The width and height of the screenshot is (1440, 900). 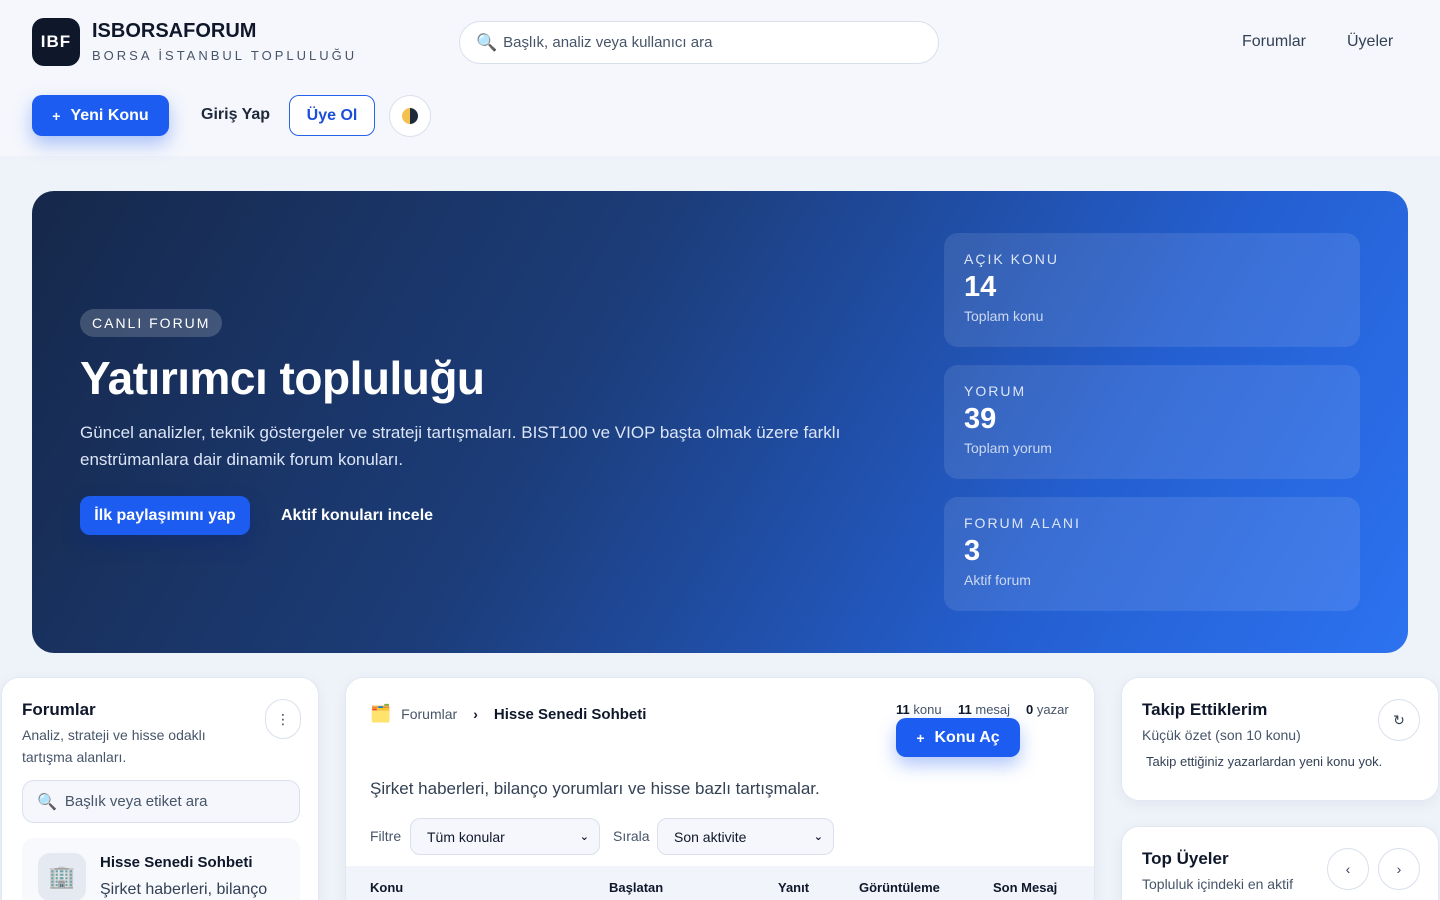 I want to click on stat-label: FORUM ALANI, so click(x=1022, y=523).